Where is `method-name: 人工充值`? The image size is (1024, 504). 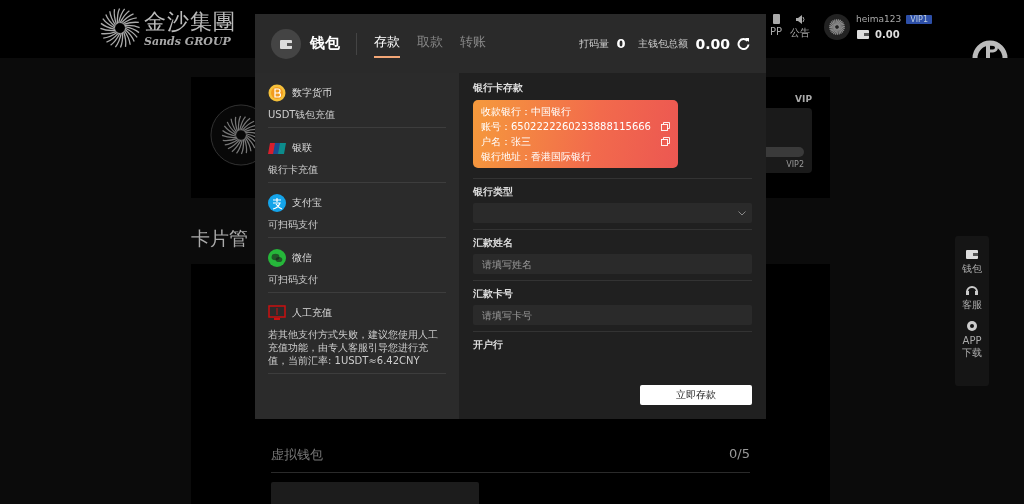
method-name: 人工充值 is located at coordinates (312, 313).